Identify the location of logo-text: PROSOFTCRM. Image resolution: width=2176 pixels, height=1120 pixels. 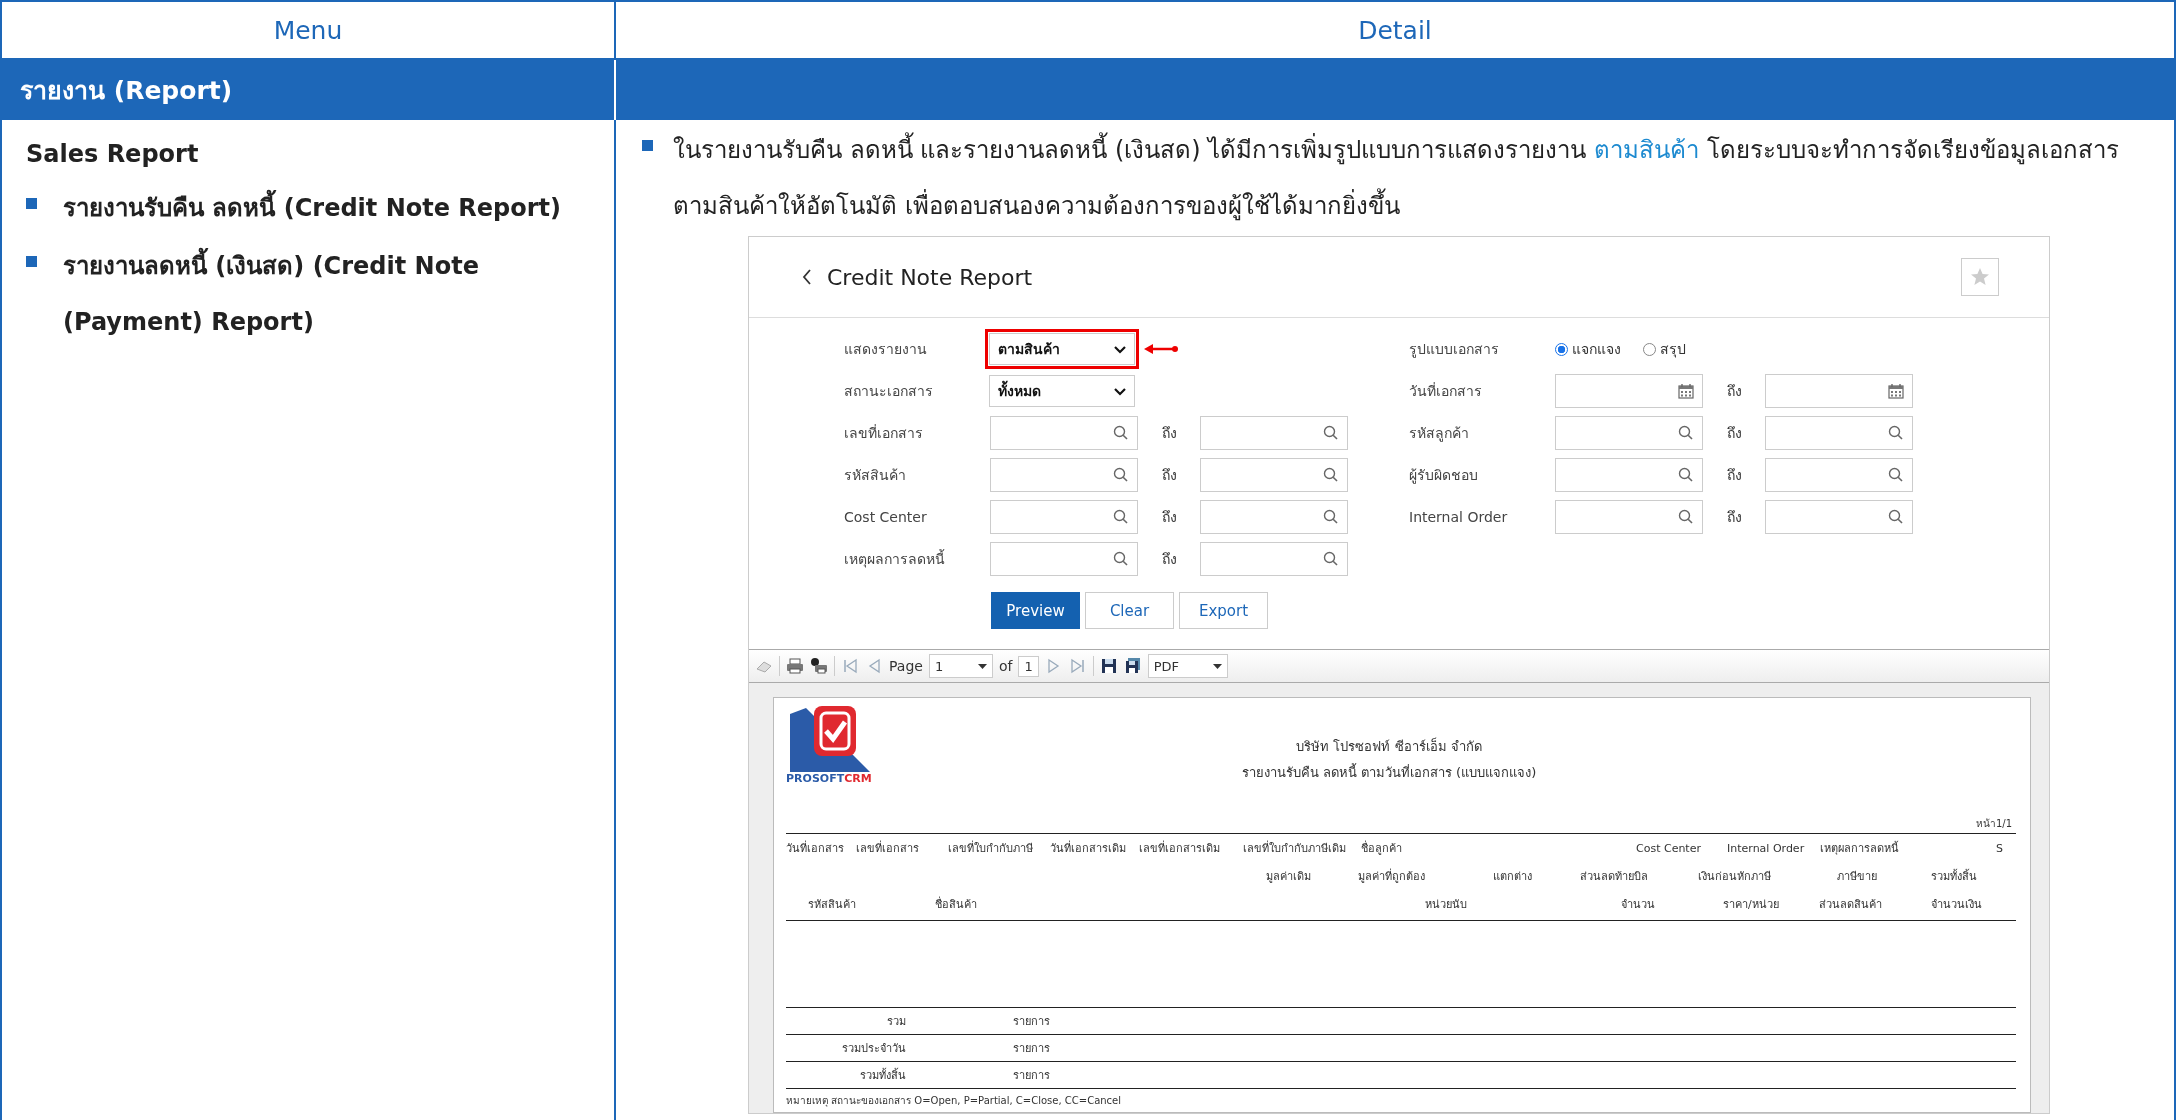
(829, 778).